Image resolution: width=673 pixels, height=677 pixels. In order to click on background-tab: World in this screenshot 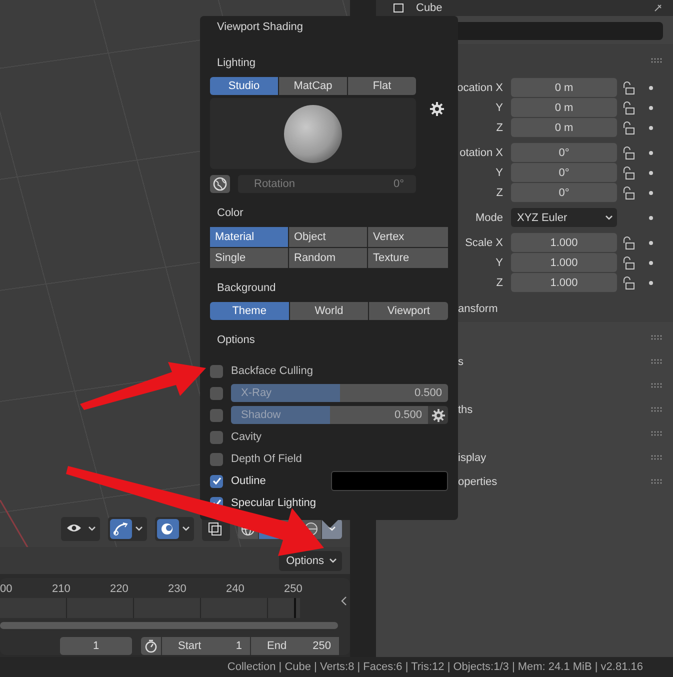, I will do `click(329, 311)`.